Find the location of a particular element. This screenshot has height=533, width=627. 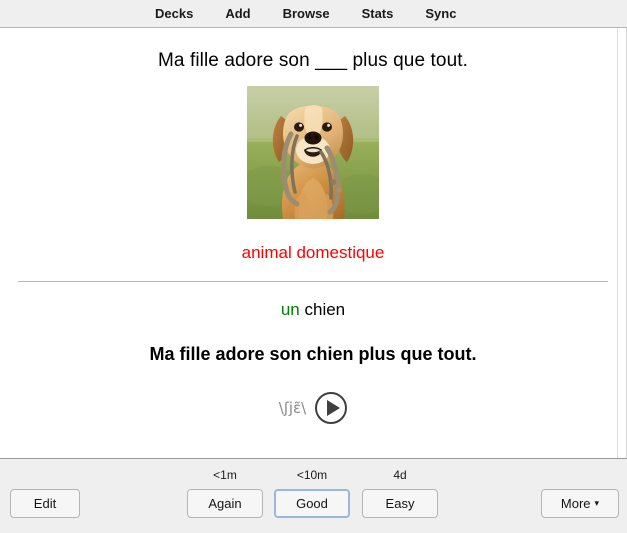

easy-button: Easy is located at coordinates (400, 503).